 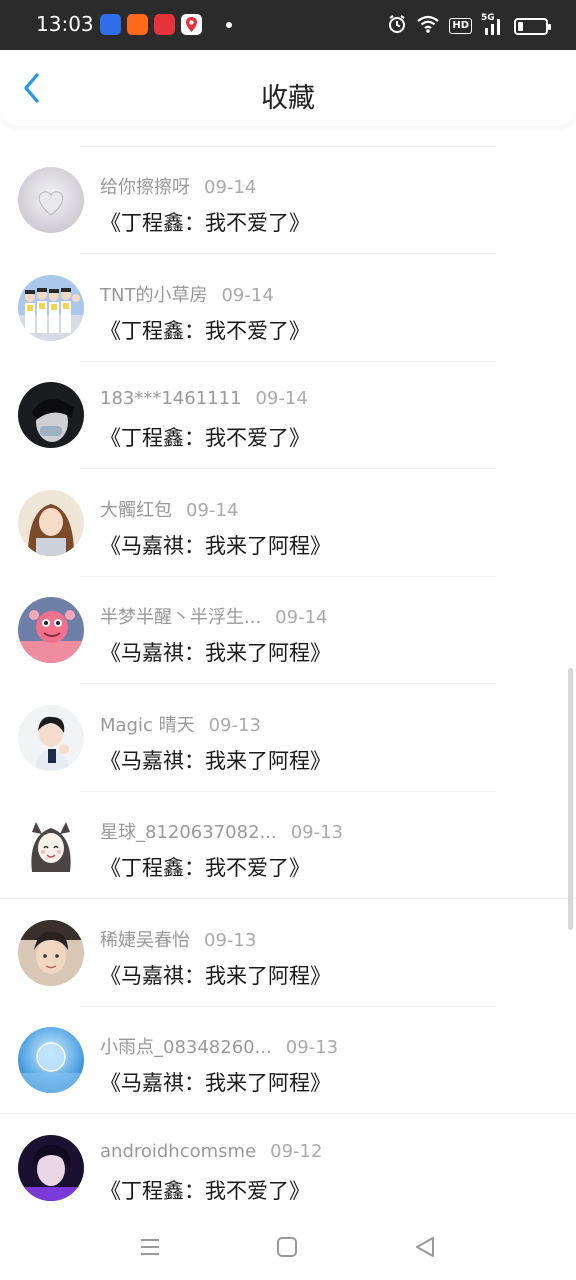 I want to click on item-meta: 稀婕吴春怡 09-13, so click(x=178, y=939).